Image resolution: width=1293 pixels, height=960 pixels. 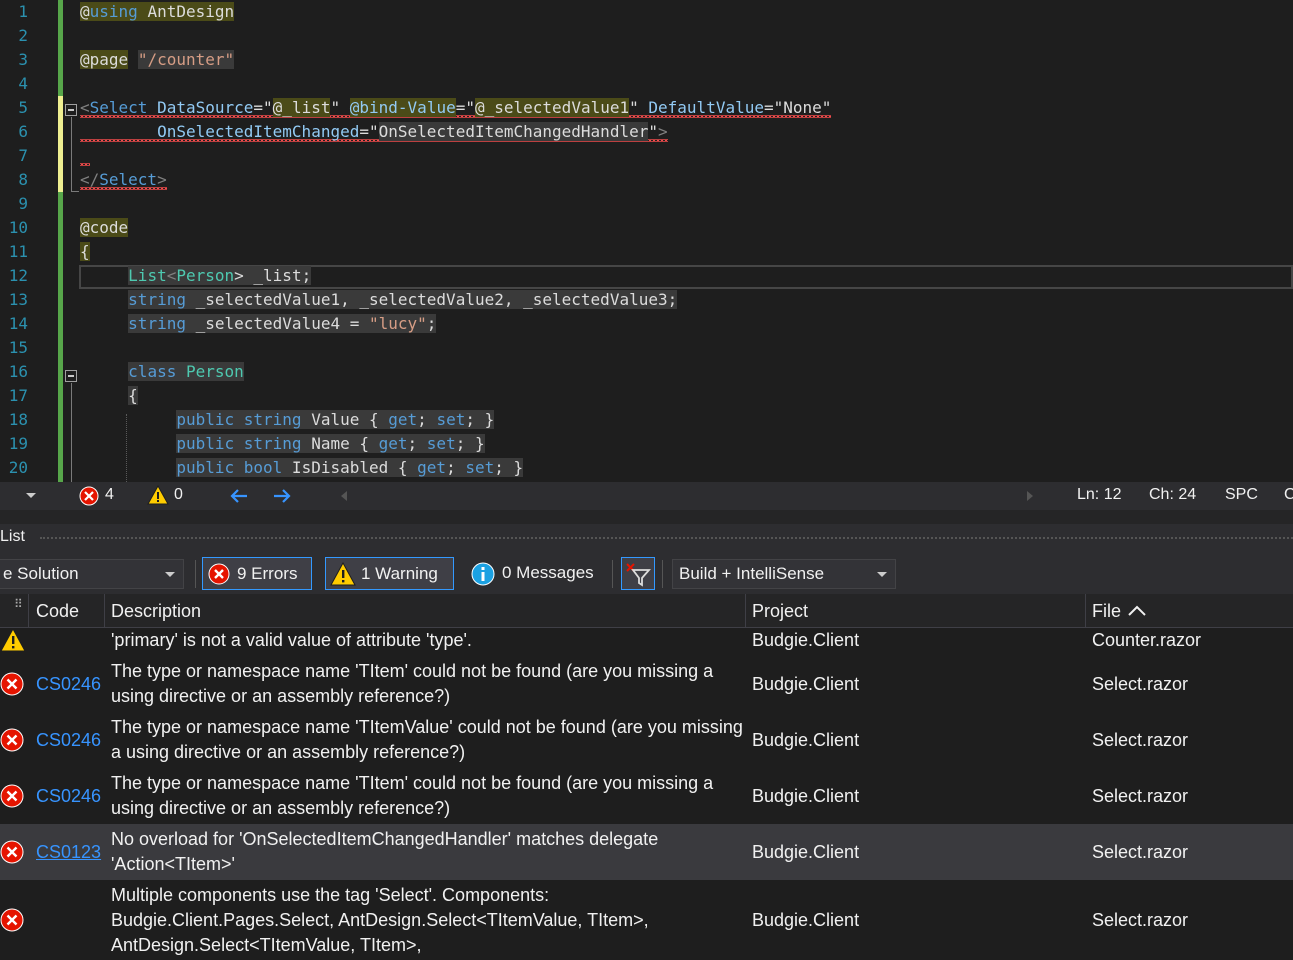 What do you see at coordinates (1241, 495) in the screenshot?
I see `spacing-indicator: SPC` at bounding box center [1241, 495].